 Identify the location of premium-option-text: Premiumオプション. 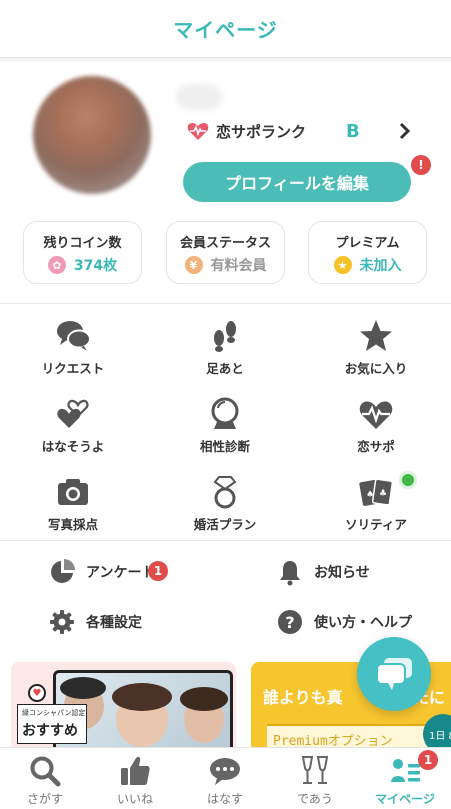
(333, 740).